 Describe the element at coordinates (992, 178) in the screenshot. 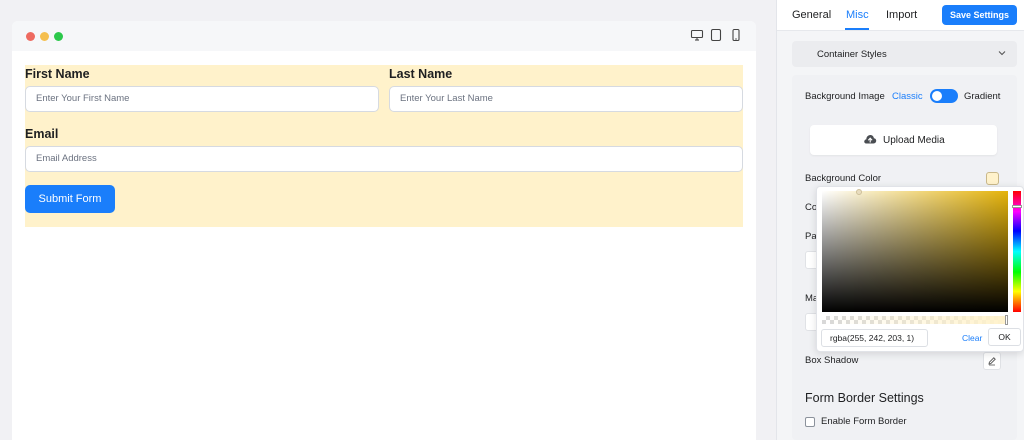

I see `background-color-swatch` at that location.